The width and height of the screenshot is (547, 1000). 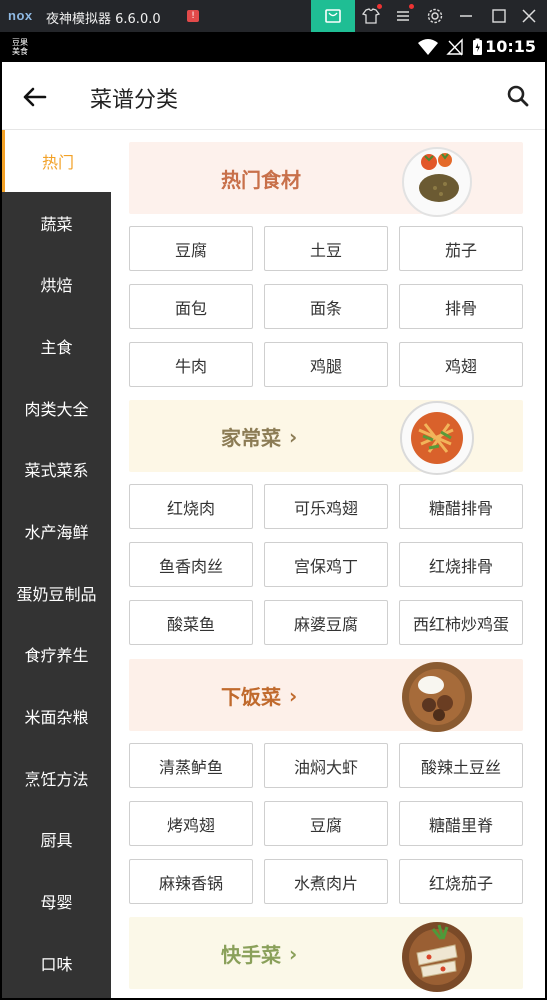 I want to click on tag-button: 面条, so click(x=326, y=306).